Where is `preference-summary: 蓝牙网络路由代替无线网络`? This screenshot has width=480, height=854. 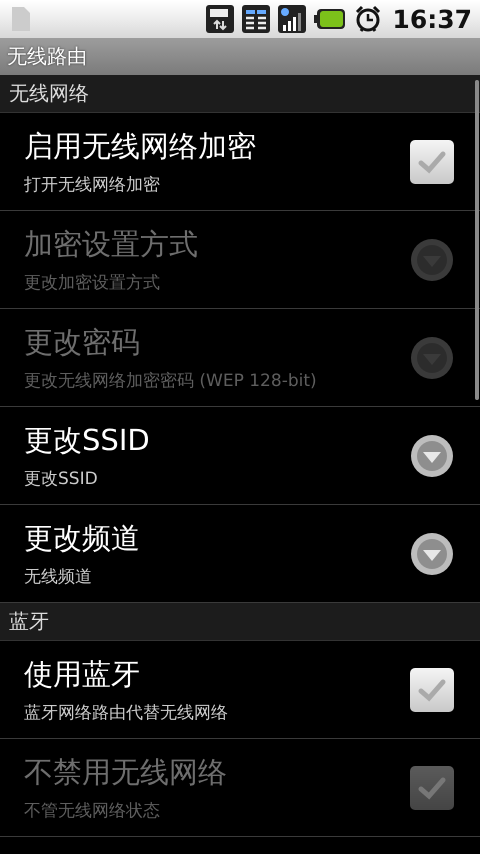 preference-summary: 蓝牙网络路由代替无线网络 is located at coordinates (126, 713).